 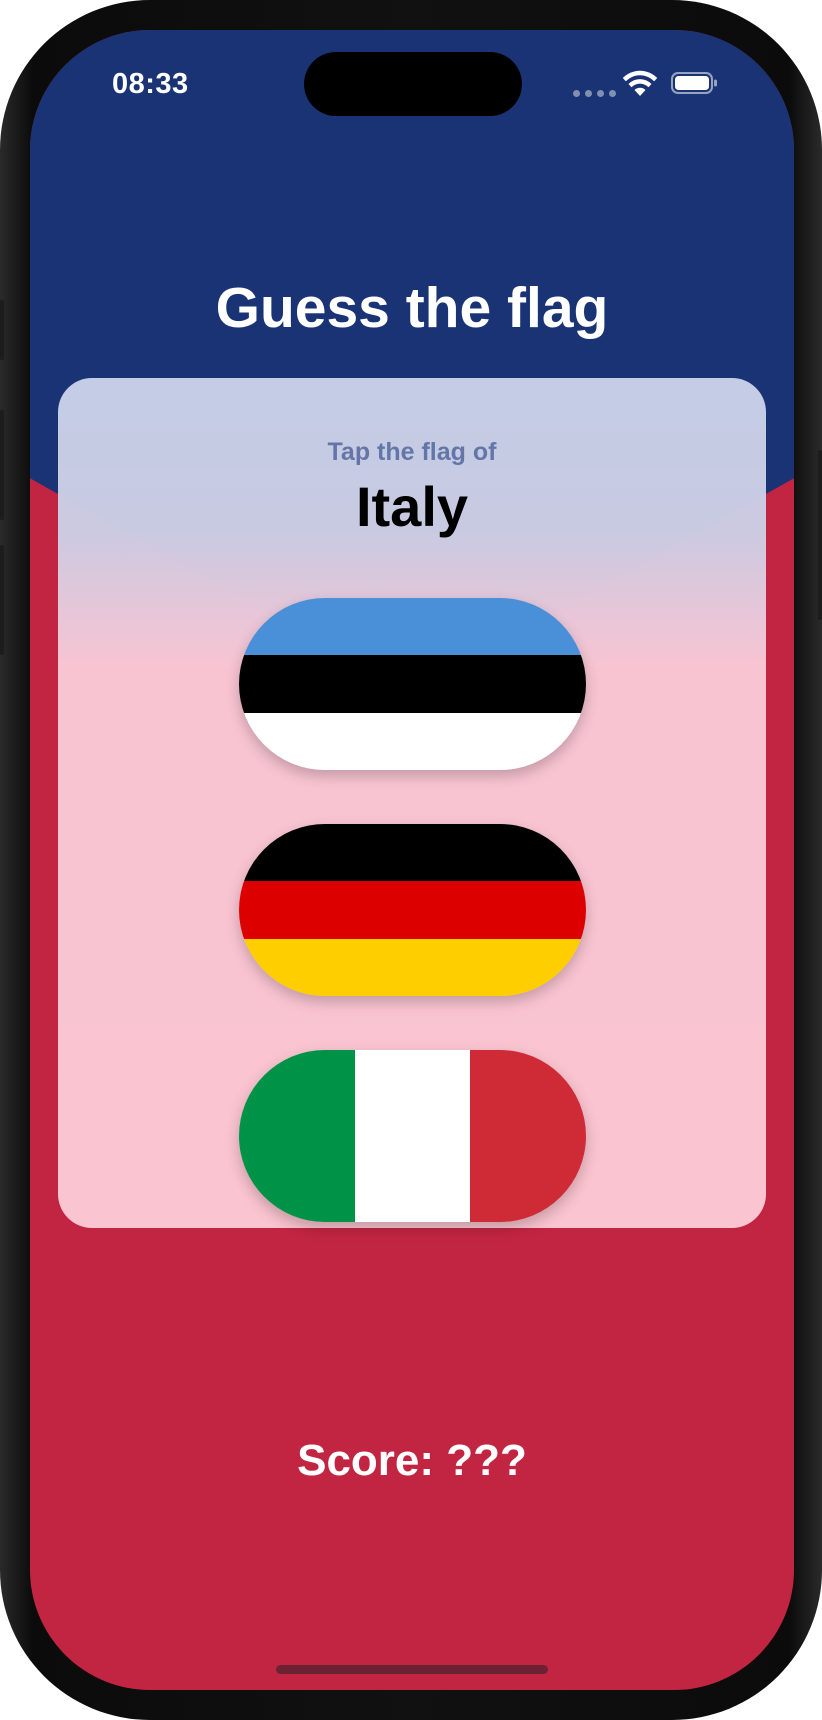 I want to click on battery-icon, so click(x=694, y=83).